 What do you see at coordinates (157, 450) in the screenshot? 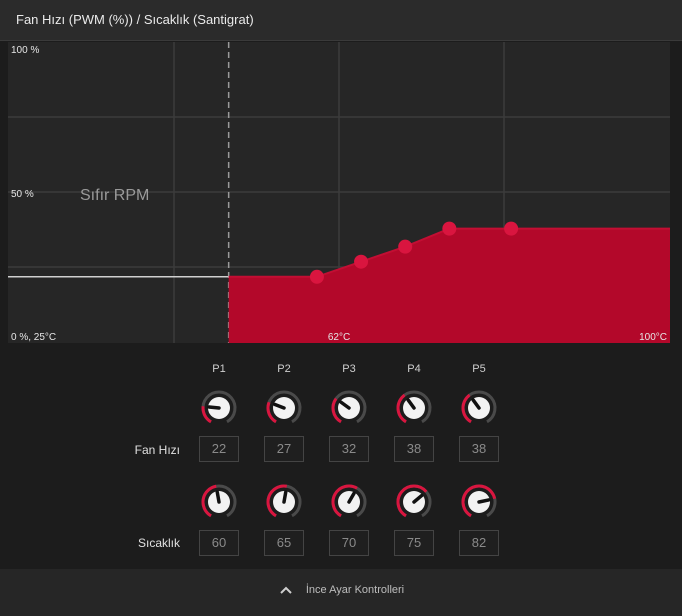
I see `fan-speed-row-label: Fan Hızı` at bounding box center [157, 450].